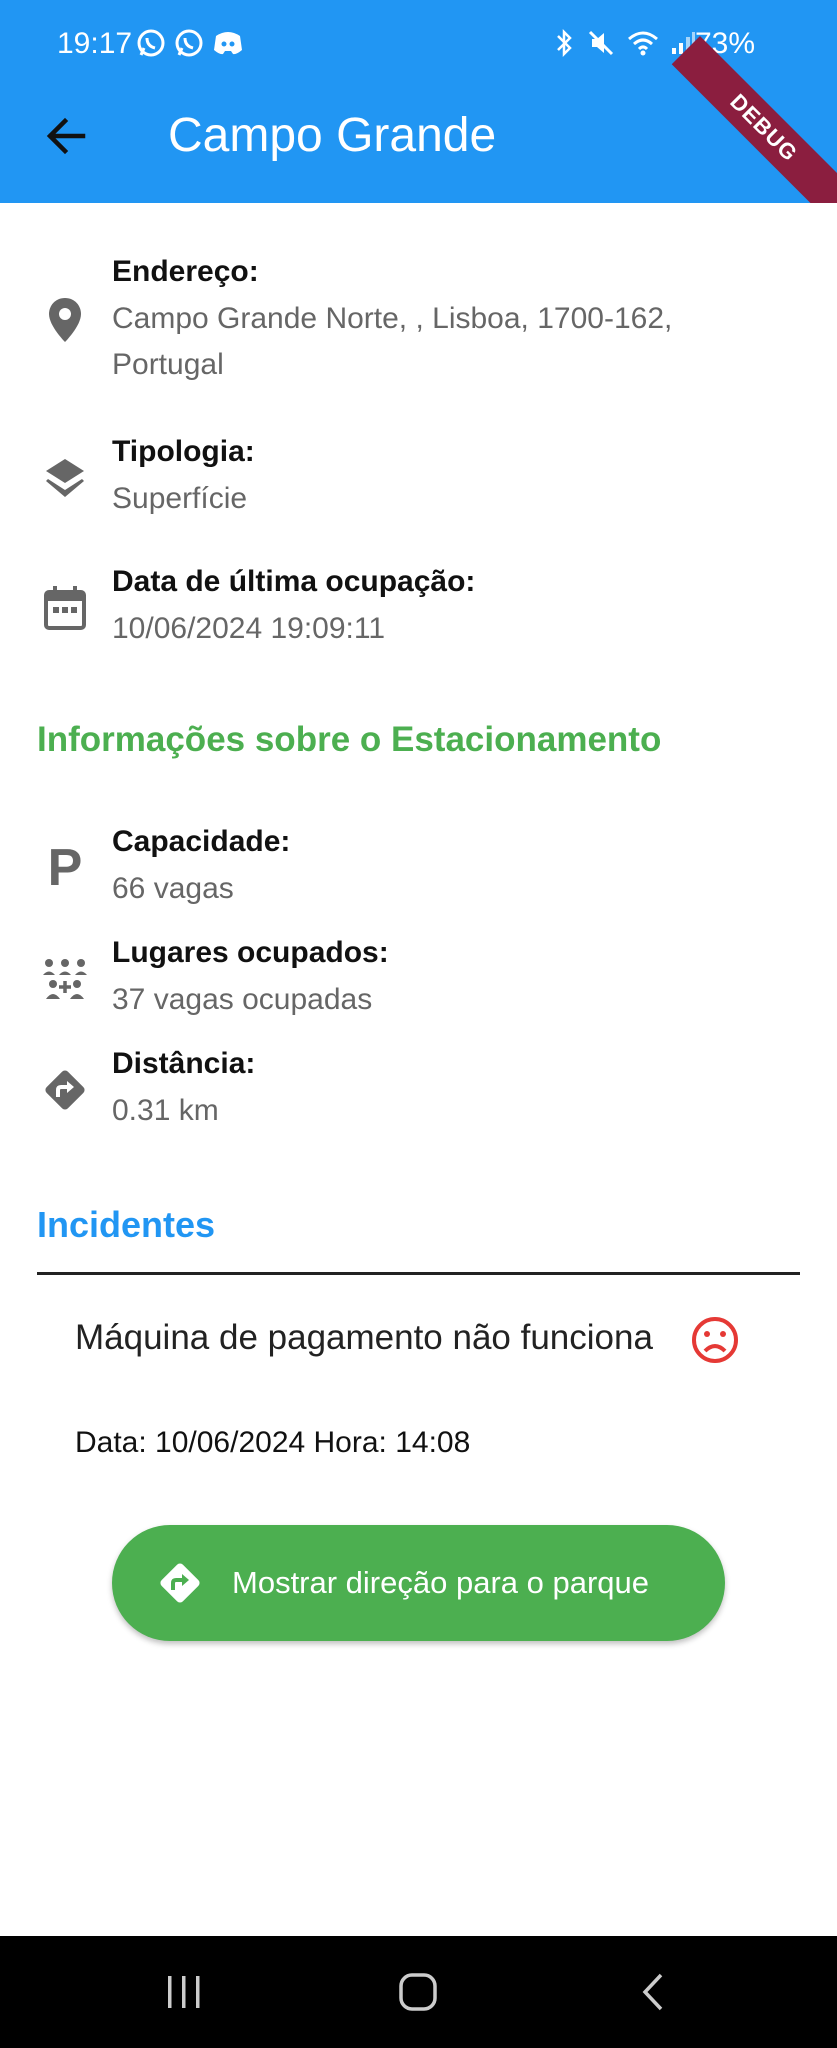  Describe the element at coordinates (418, 101) in the screenshot. I see `app-bar: 19:17 73% Campo Grande DEBUG` at that location.